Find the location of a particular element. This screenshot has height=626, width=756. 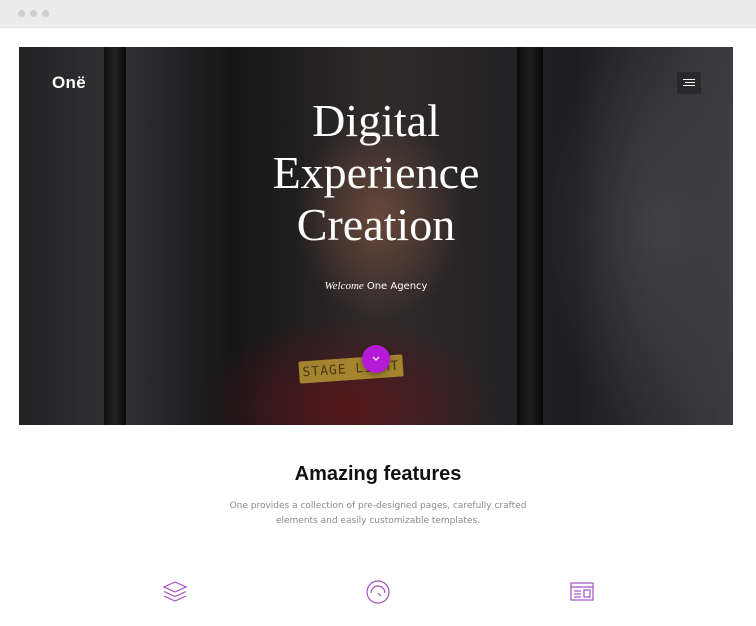

scroll-down-button is located at coordinates (376, 359).